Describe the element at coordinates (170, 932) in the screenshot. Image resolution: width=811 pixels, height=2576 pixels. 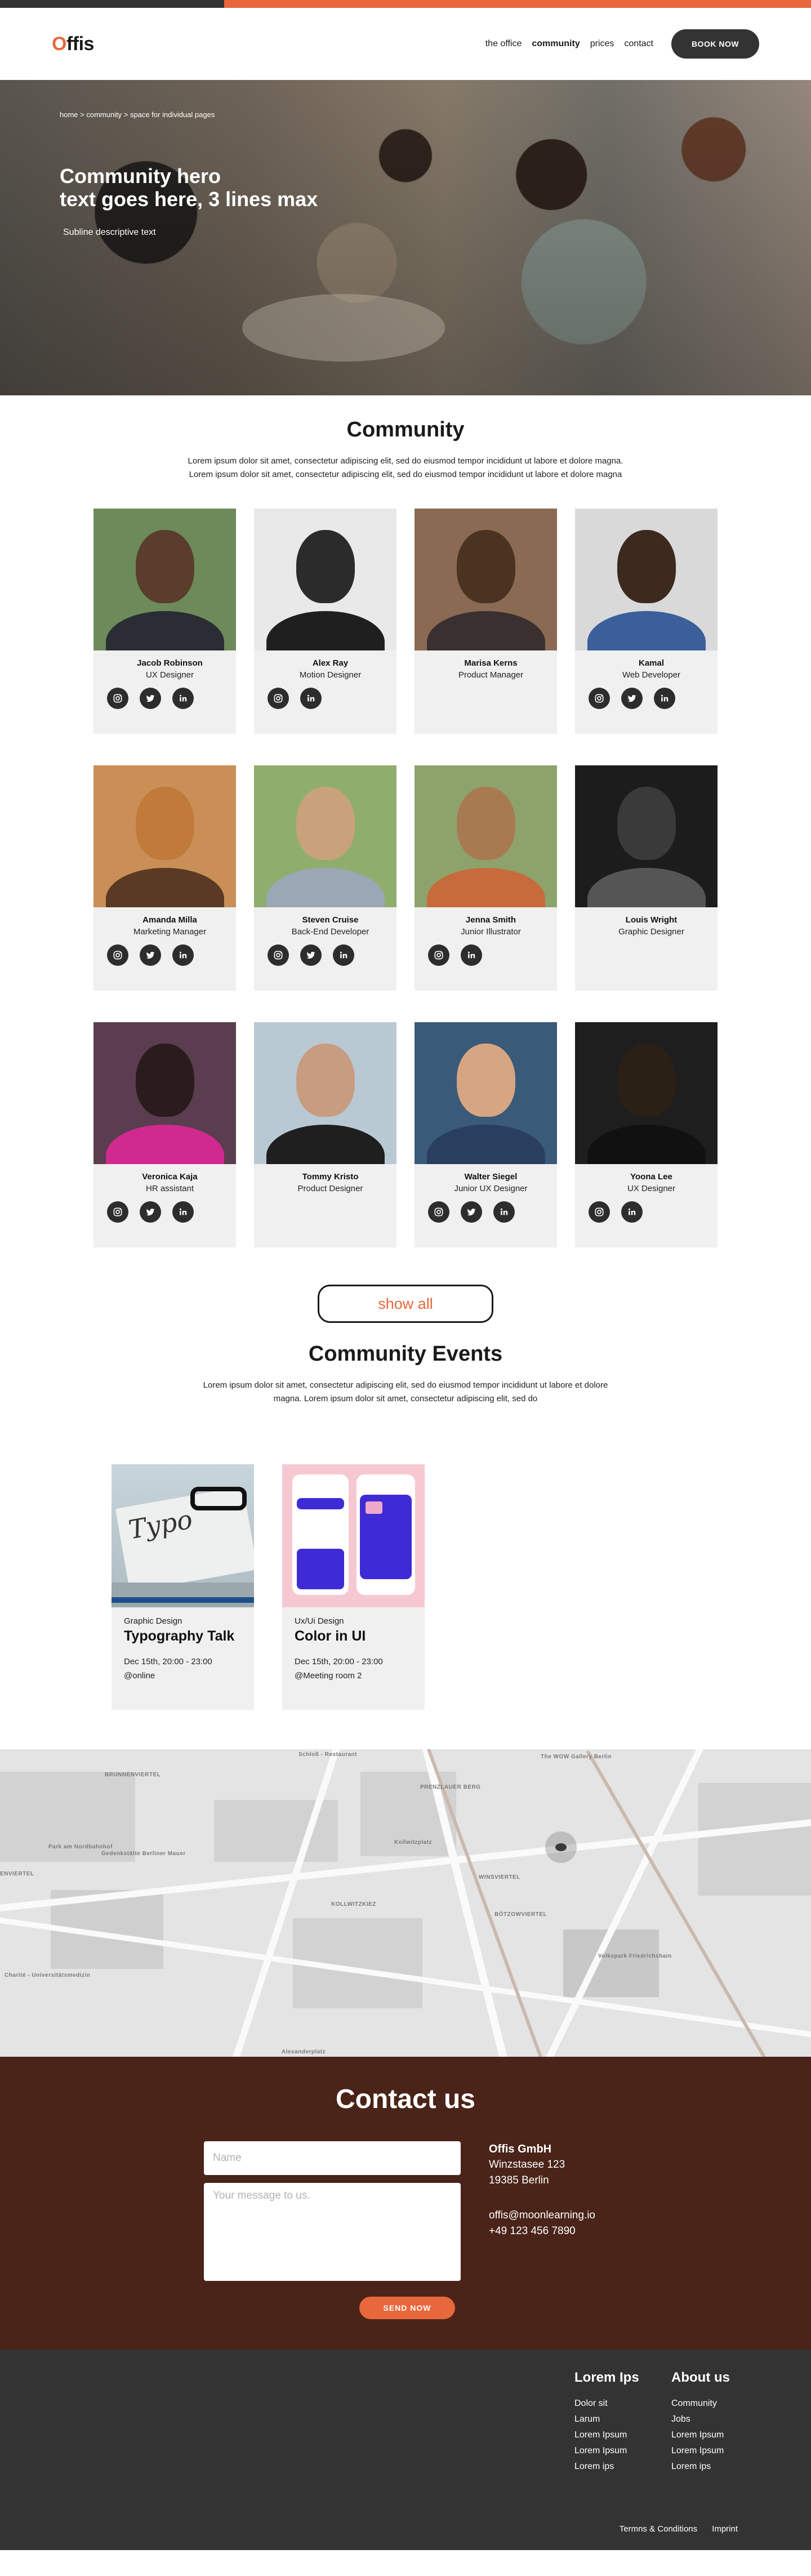
I see `member-role: Marketing Manager` at that location.